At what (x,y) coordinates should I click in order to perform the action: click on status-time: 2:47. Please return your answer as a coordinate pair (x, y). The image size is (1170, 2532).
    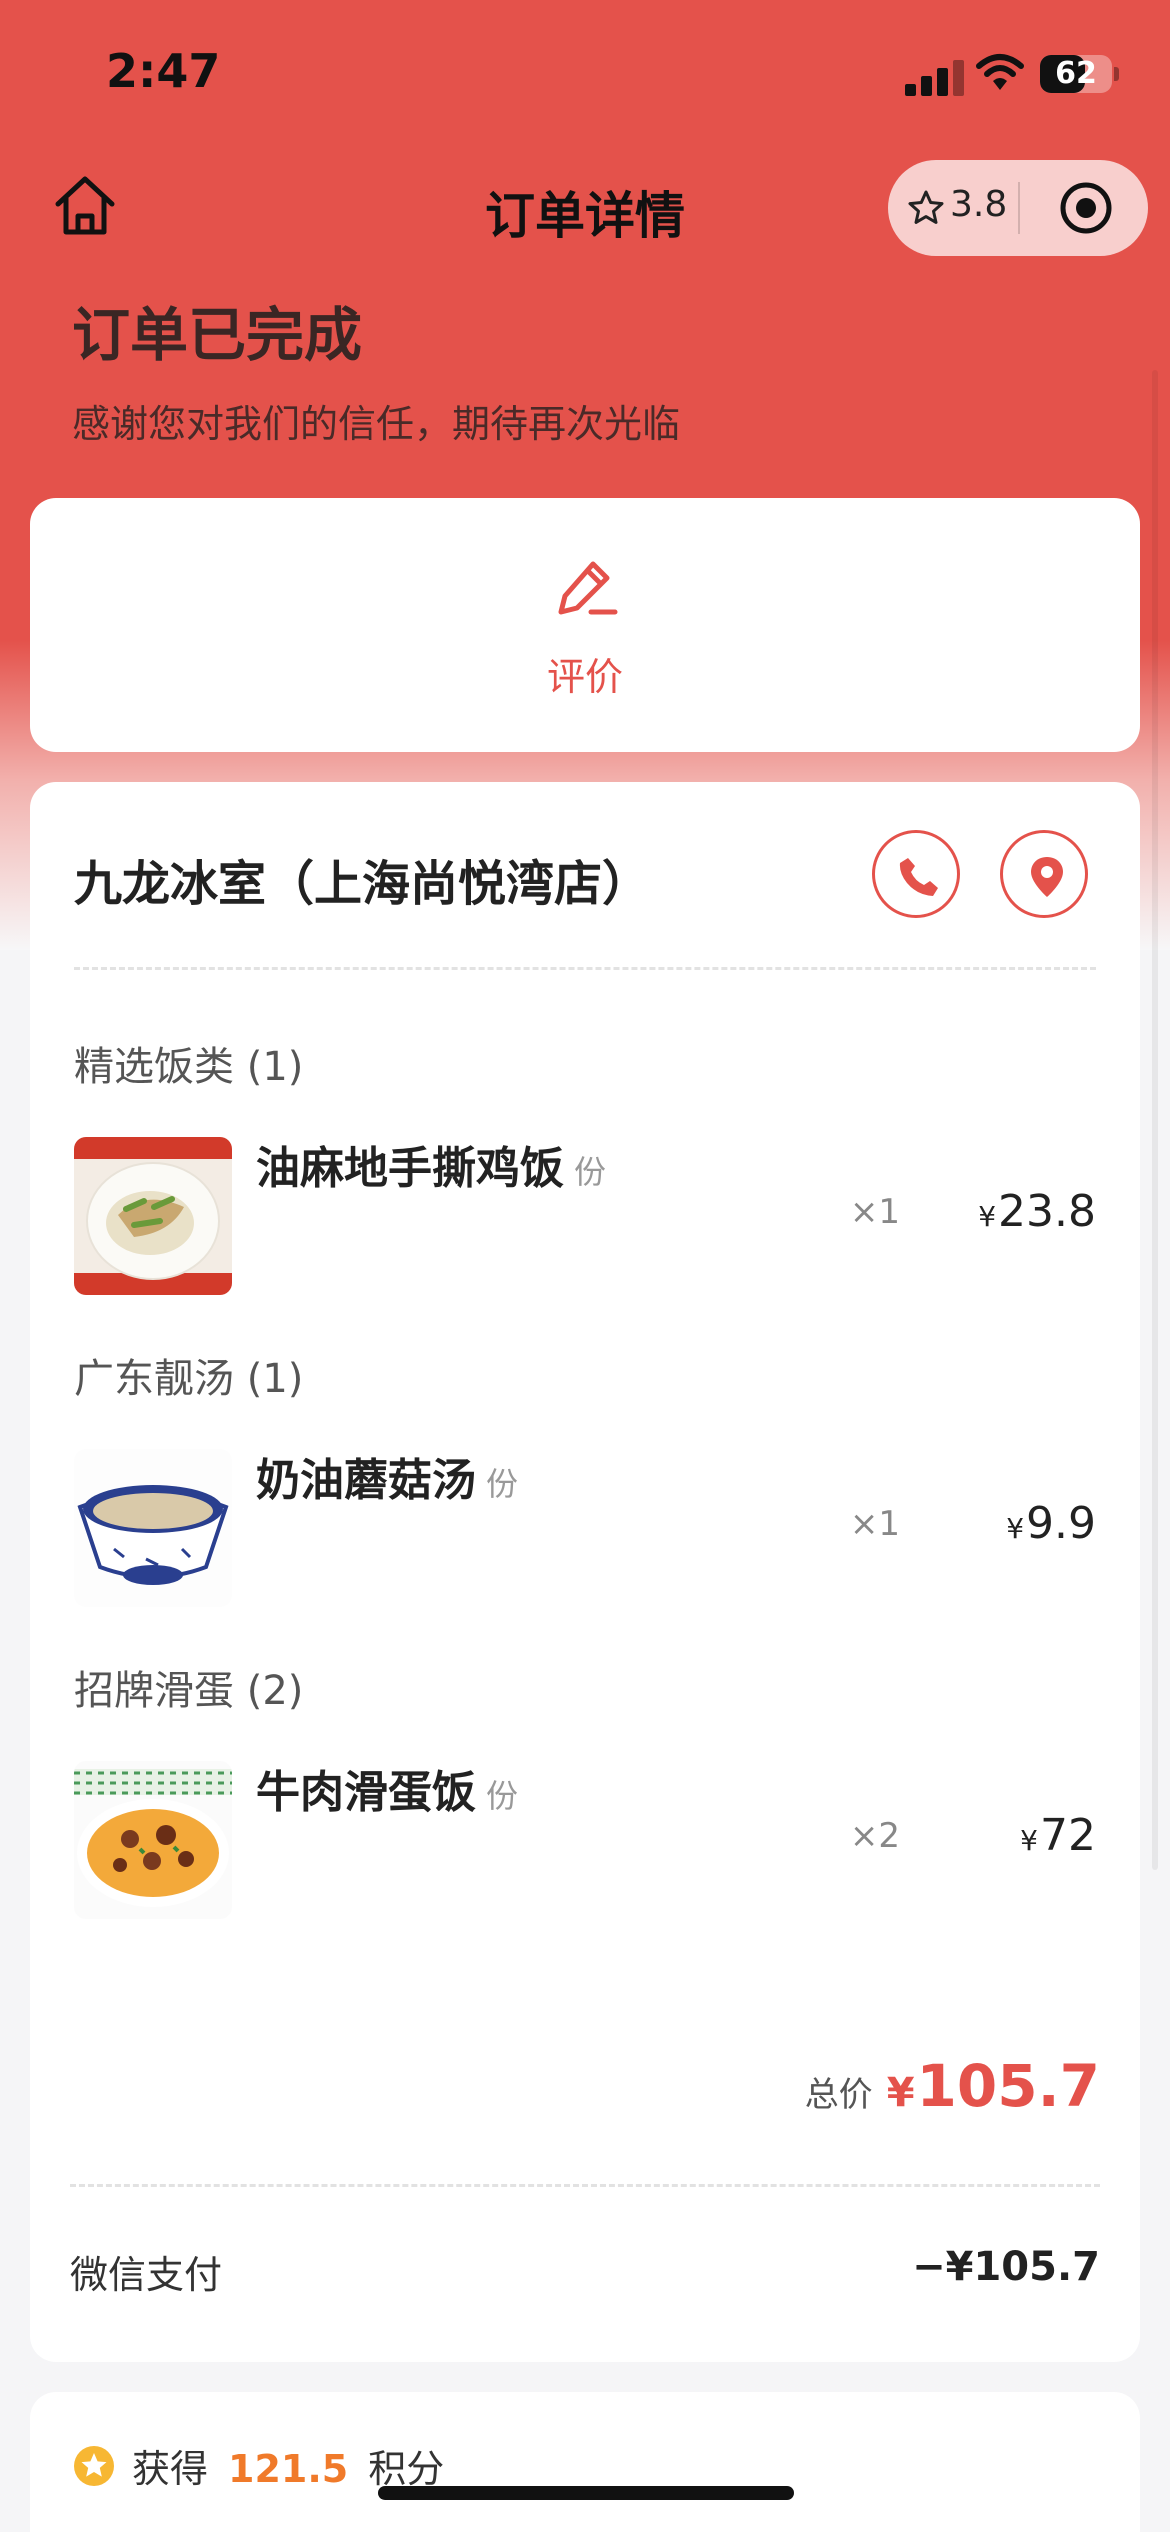
    Looking at the image, I should click on (163, 71).